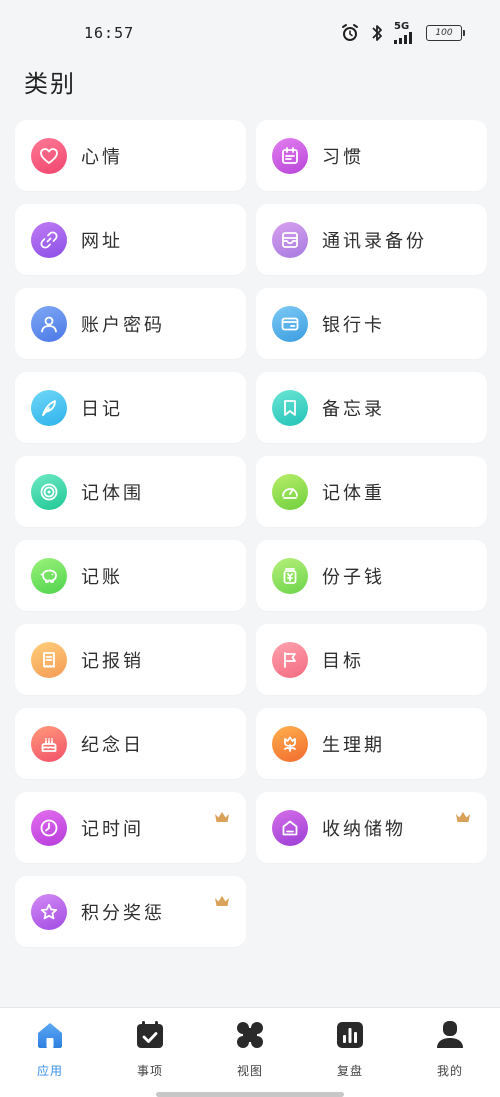  I want to click on category-card: 心情, so click(130, 155).